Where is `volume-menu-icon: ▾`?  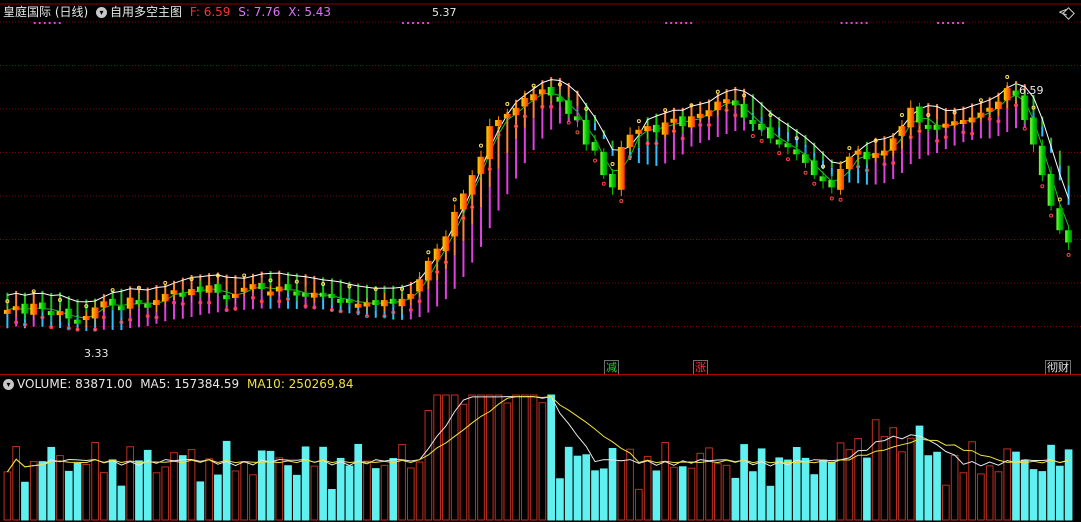 volume-menu-icon: ▾ is located at coordinates (8, 384).